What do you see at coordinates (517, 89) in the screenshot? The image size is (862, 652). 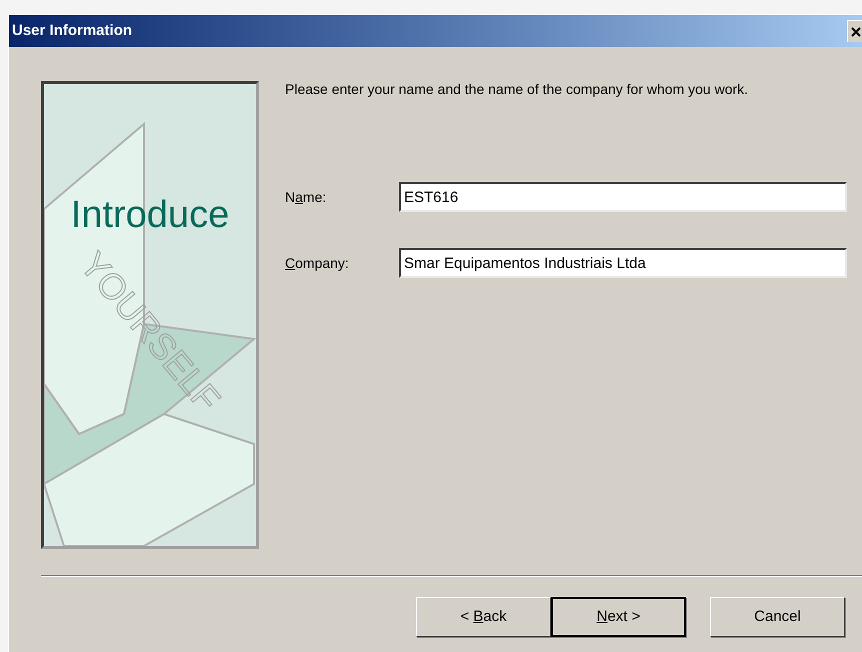 I see `intro-text: Please enter your name and the name of the company for whom you work.` at bounding box center [517, 89].